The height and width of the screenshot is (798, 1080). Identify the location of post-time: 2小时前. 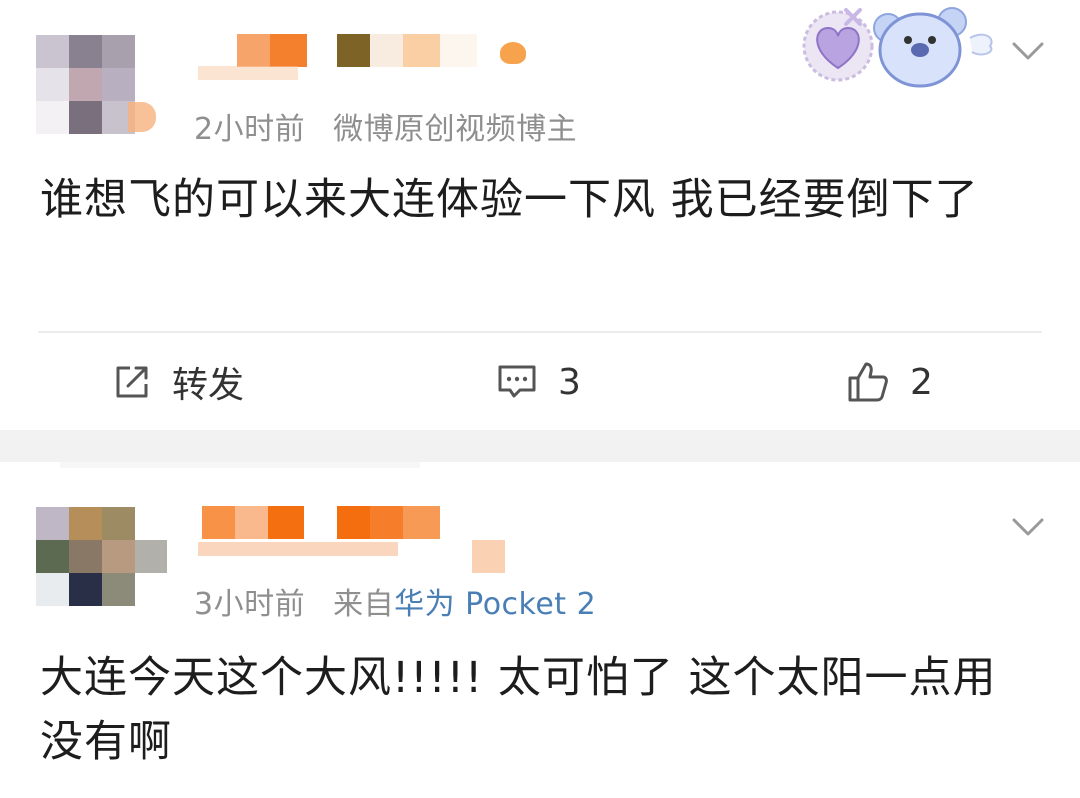
(250, 129).